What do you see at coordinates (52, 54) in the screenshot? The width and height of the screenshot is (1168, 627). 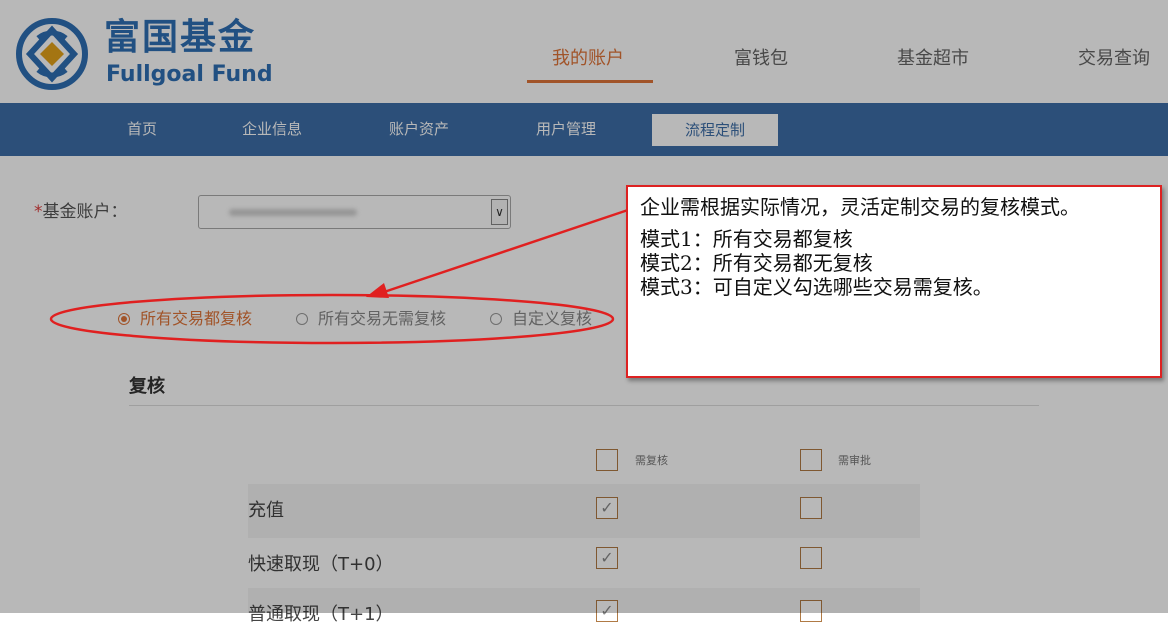 I see `fullgoal-logo-icon` at bounding box center [52, 54].